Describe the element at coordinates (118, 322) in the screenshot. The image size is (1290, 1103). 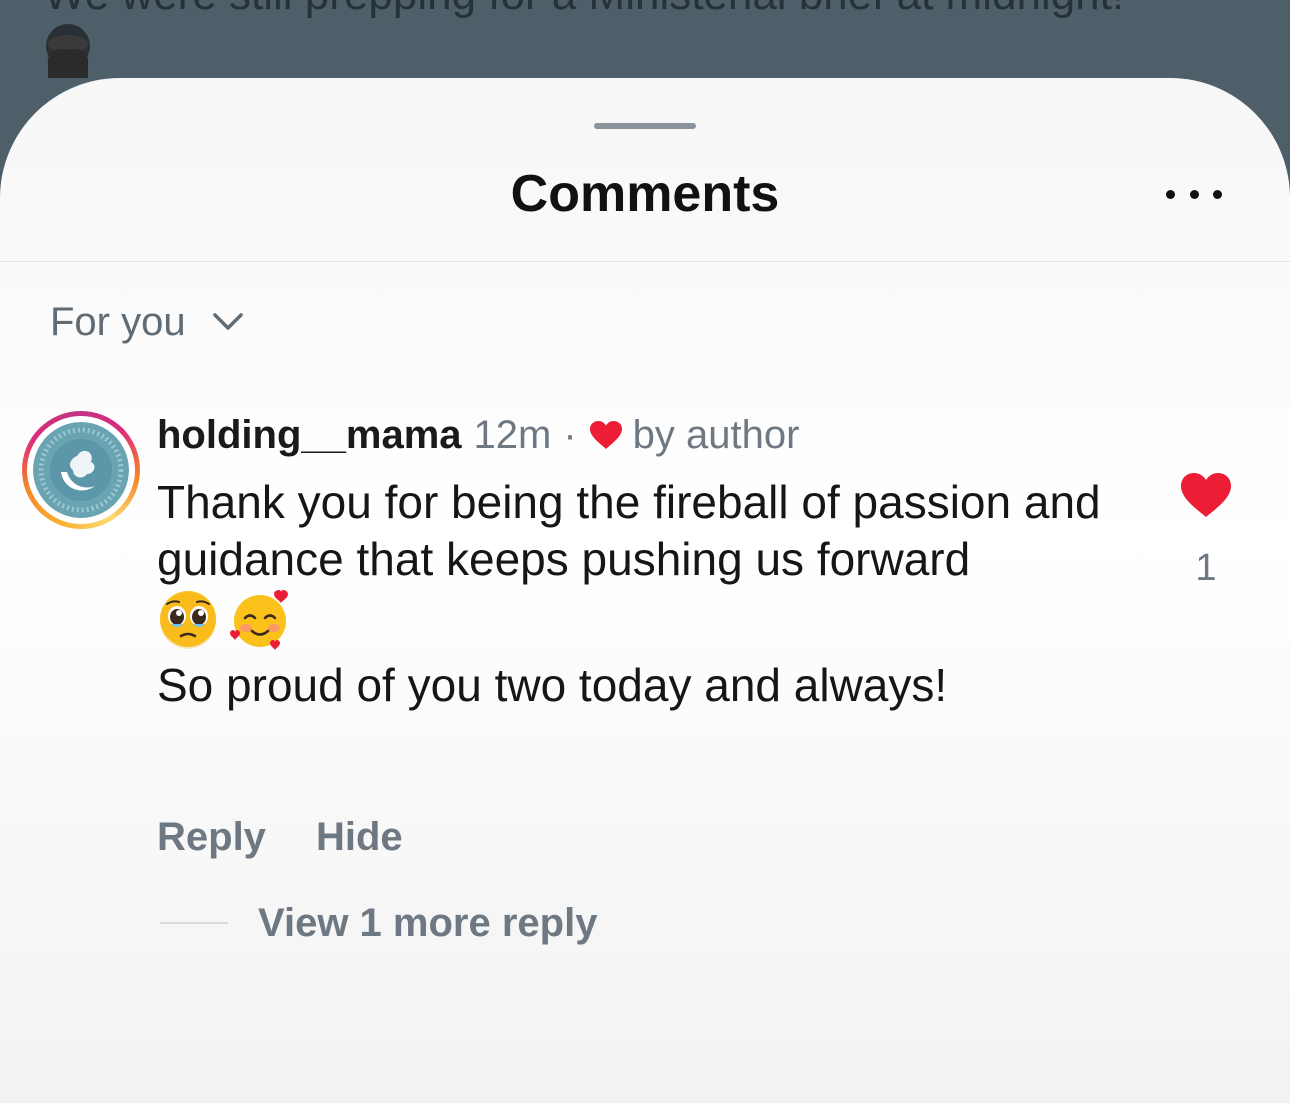
I see `filter-label: For you` at that location.